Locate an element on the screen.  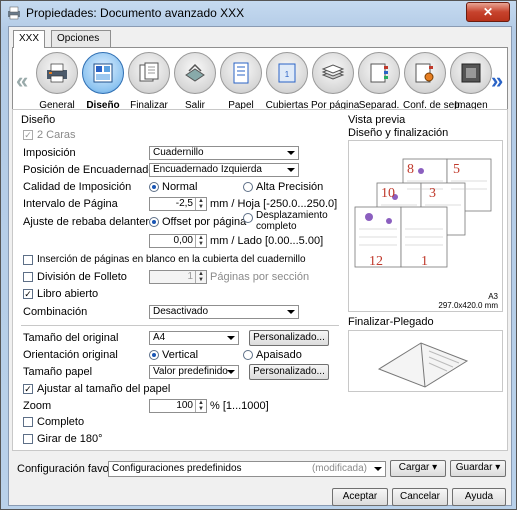
rebaba-label: Ajuste de rebaba delantera is located at coordinates (89, 222).